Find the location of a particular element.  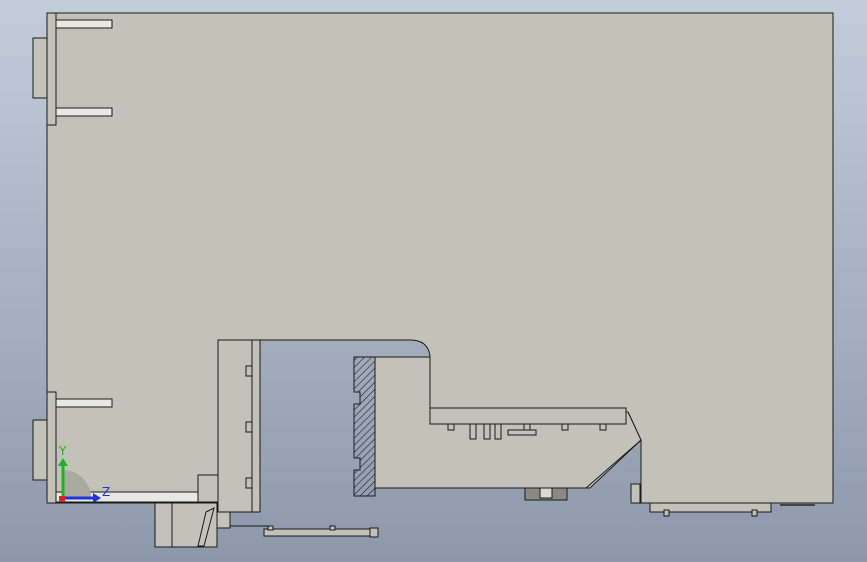

triad-y-label: Y is located at coordinates (62, 451).